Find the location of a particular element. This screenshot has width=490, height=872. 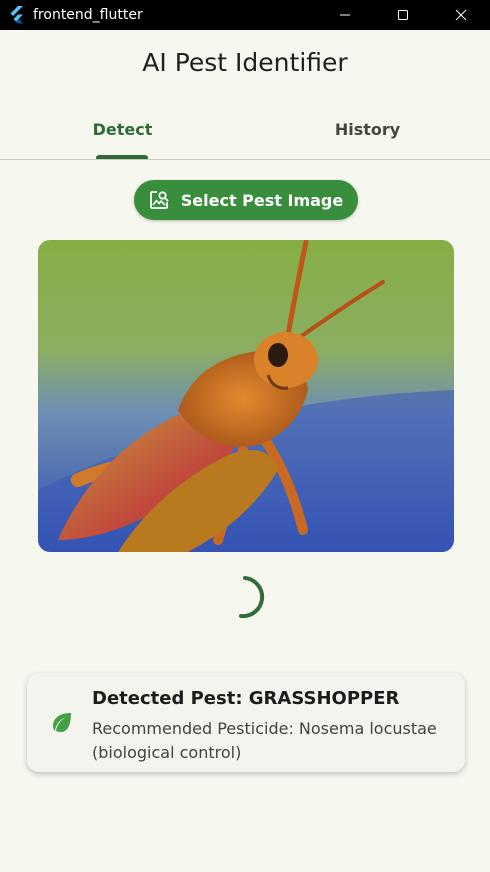

select-image-label: Select Pest Image is located at coordinates (262, 200).